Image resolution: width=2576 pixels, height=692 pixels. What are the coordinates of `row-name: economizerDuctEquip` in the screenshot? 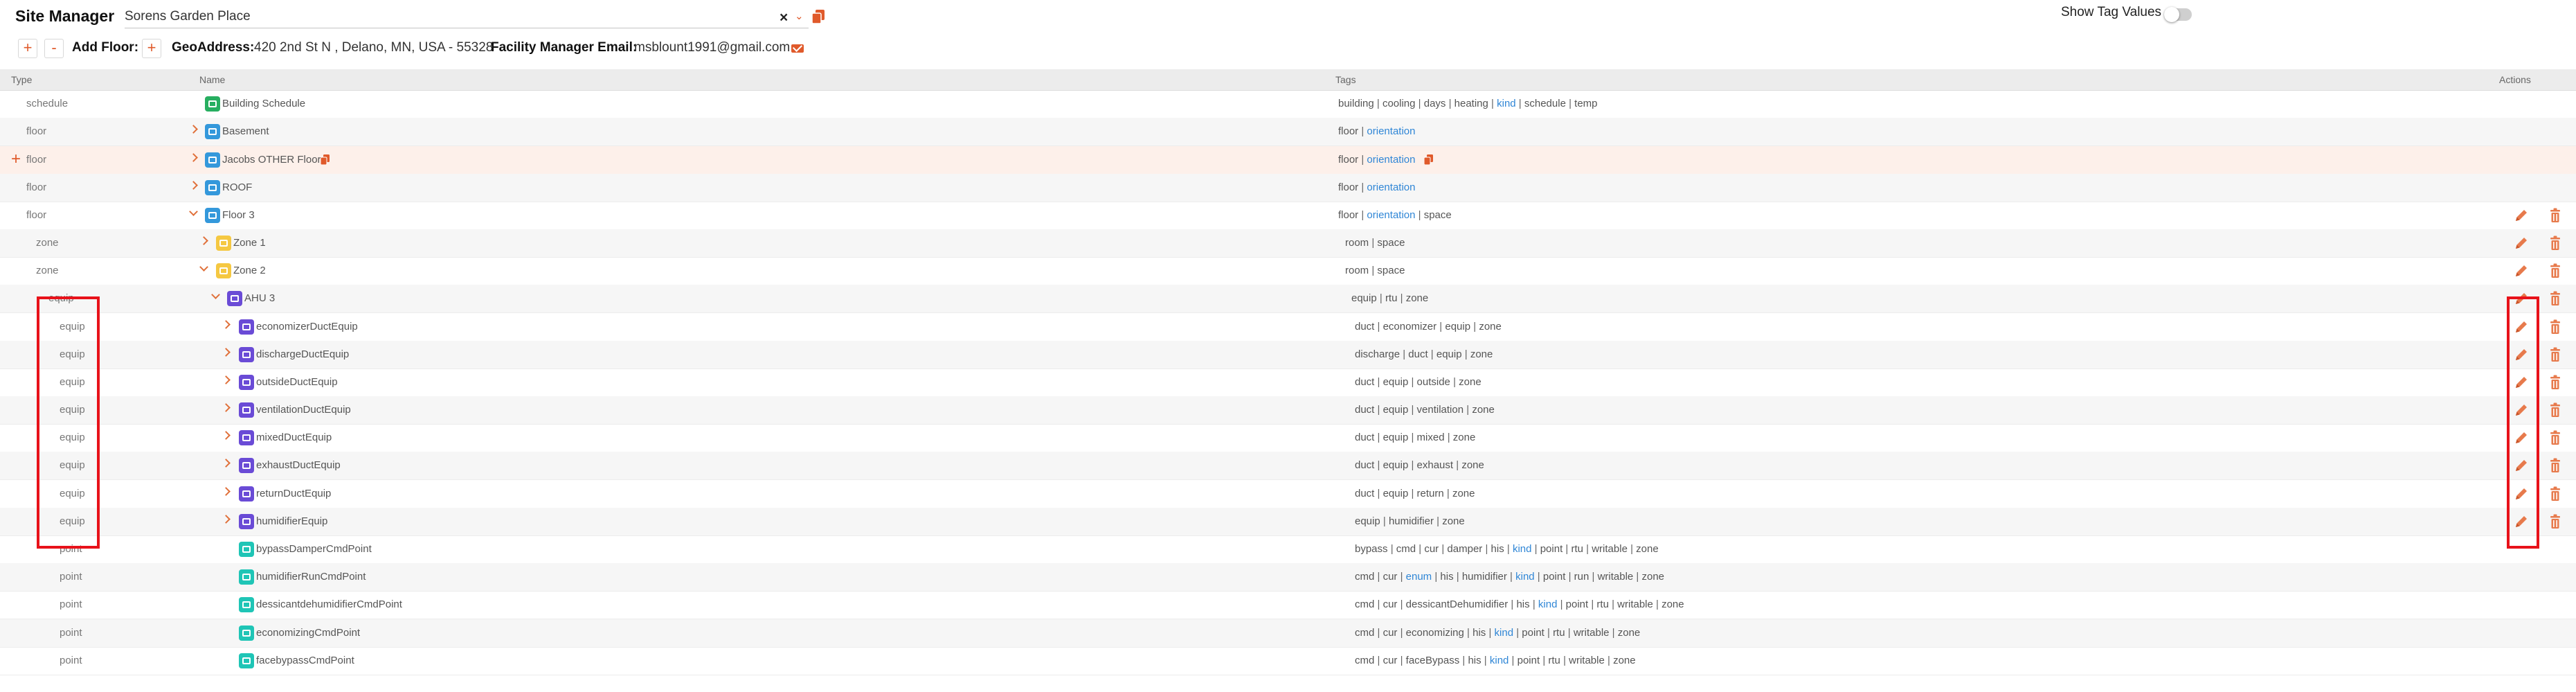 It's located at (307, 326).